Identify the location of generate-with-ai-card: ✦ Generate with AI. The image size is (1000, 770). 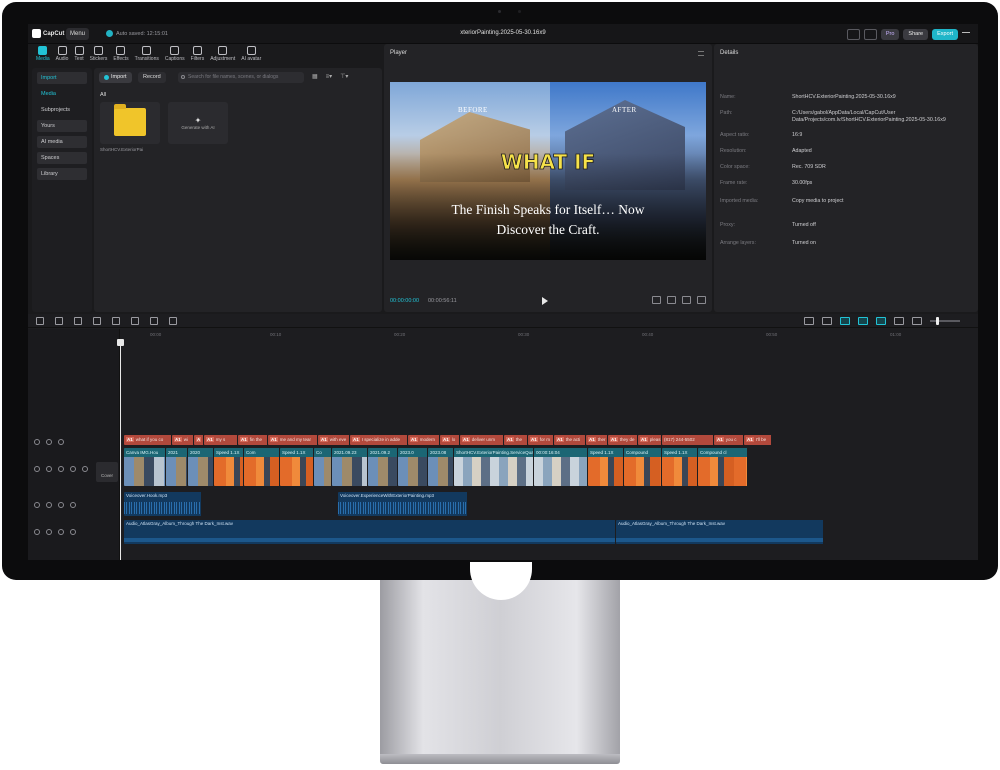
(198, 123).